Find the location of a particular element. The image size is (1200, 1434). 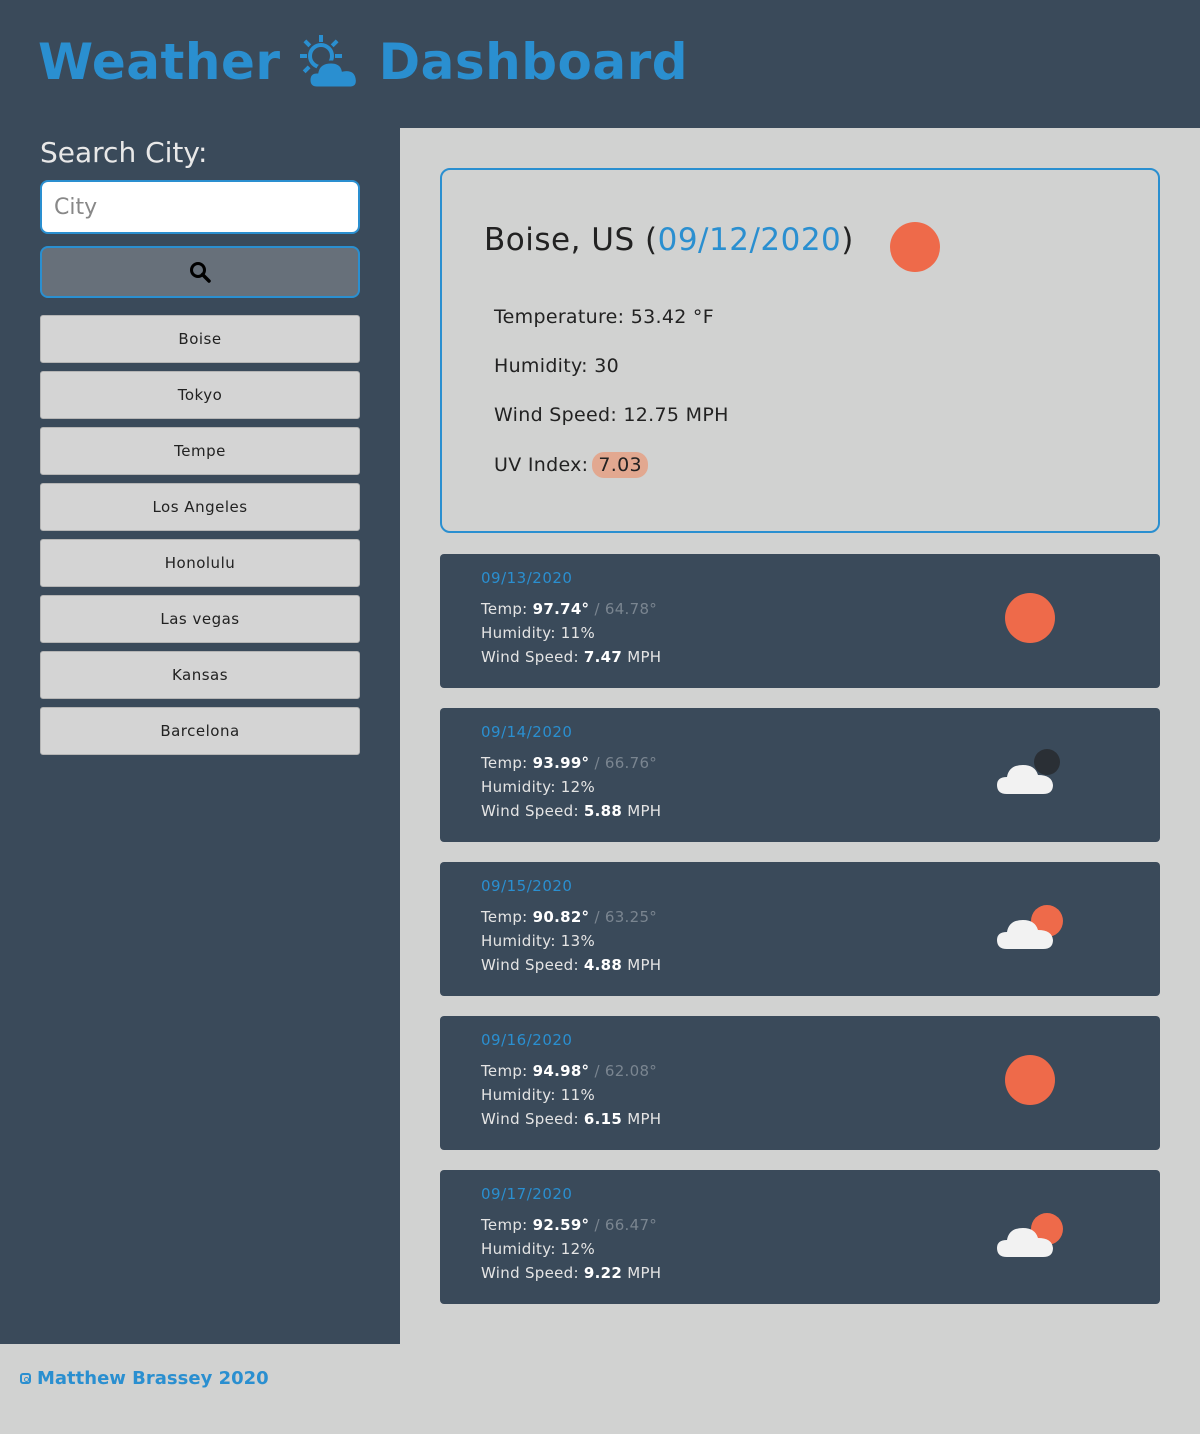

history-button-honolulu: Honolulu is located at coordinates (200, 563).